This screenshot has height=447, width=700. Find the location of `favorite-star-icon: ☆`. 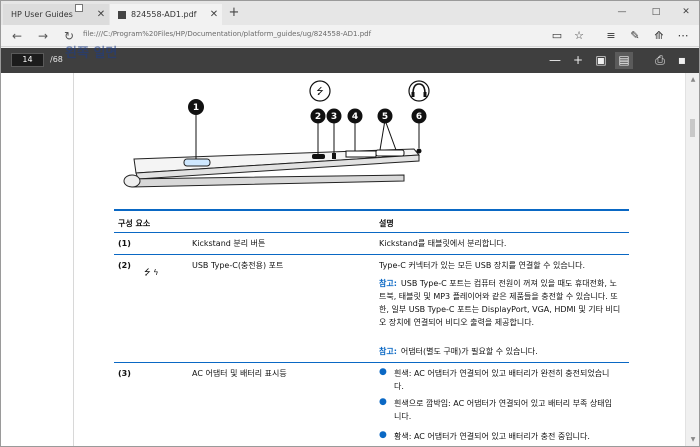

favorite-star-icon: ☆ is located at coordinates (579, 36).